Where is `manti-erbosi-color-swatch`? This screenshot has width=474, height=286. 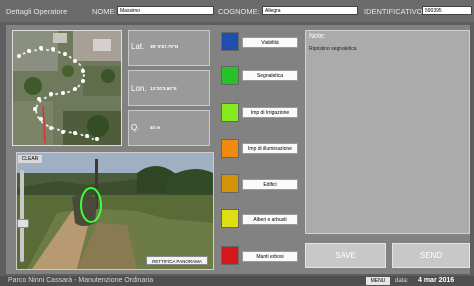 manti-erbosi-color-swatch is located at coordinates (230, 255).